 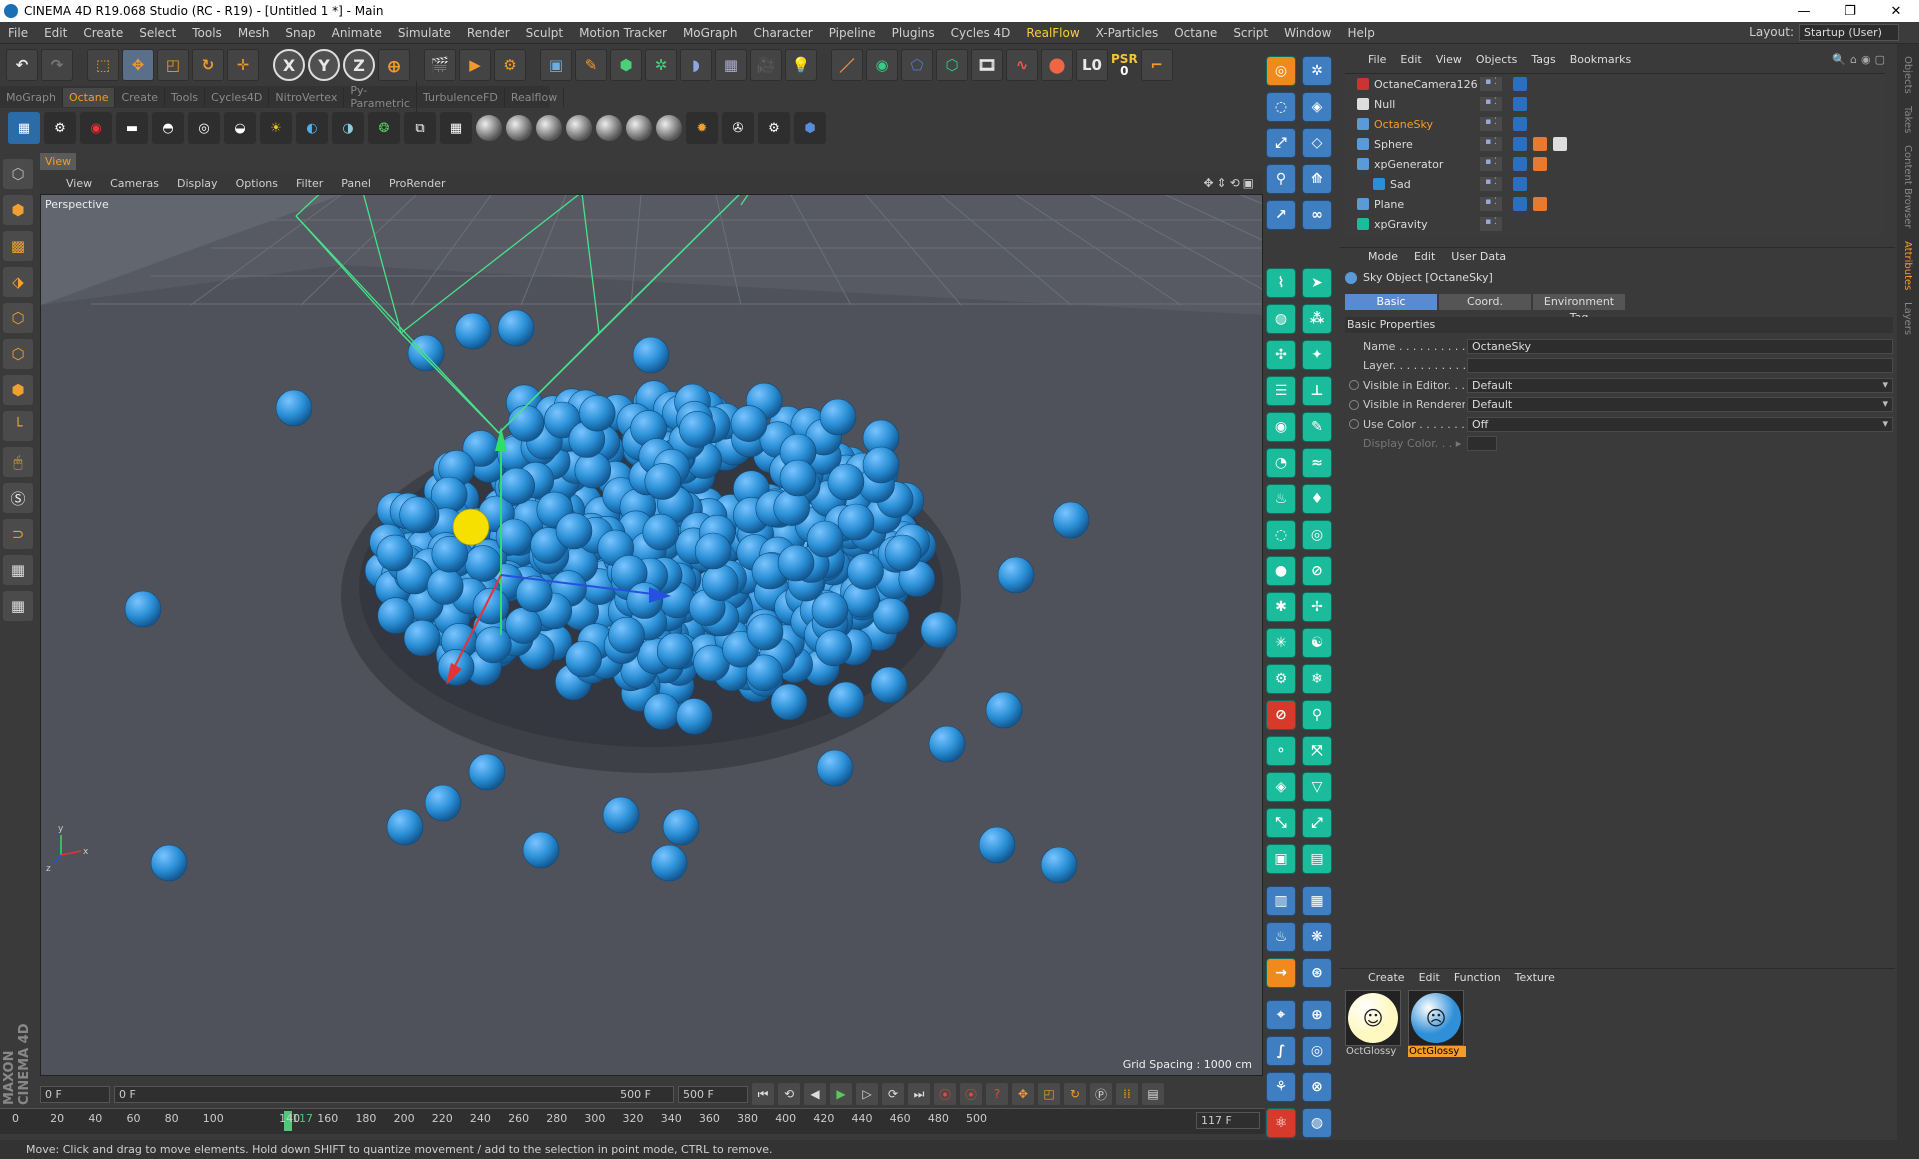 I want to click on palette-tool-41-icon: ⤡, so click(x=1281, y=823).